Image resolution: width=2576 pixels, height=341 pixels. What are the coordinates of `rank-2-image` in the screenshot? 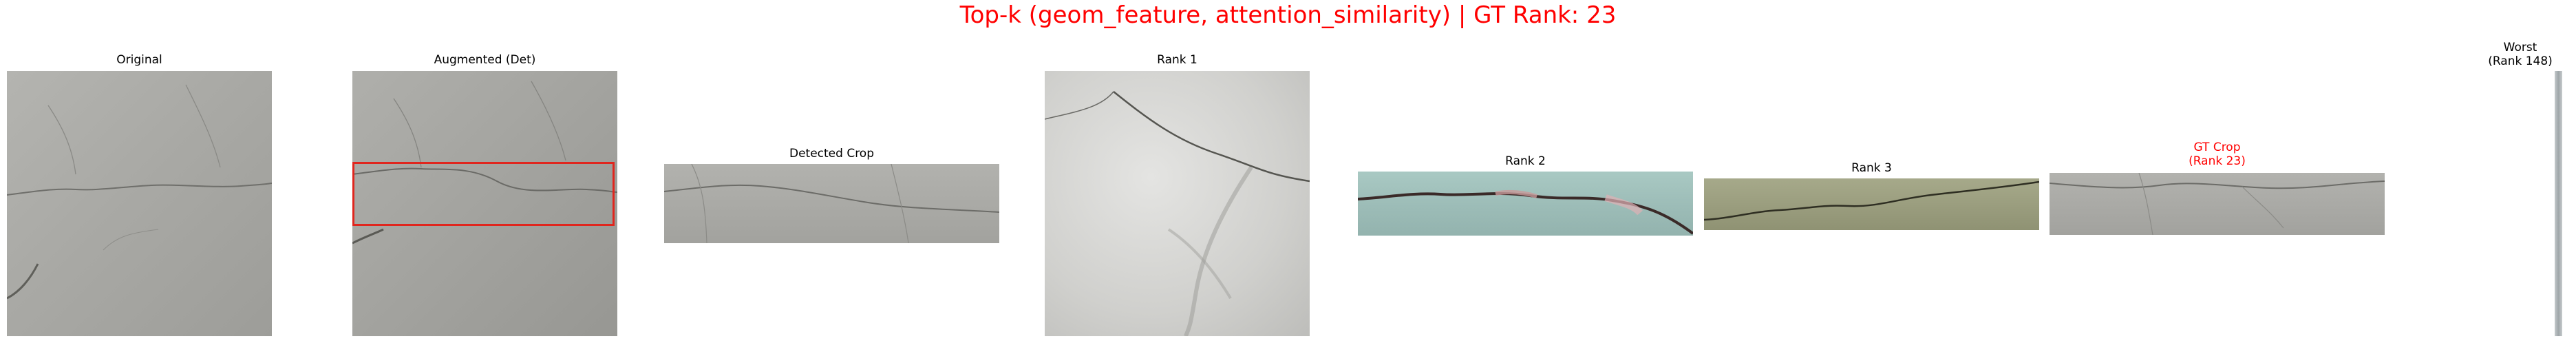 It's located at (1525, 204).